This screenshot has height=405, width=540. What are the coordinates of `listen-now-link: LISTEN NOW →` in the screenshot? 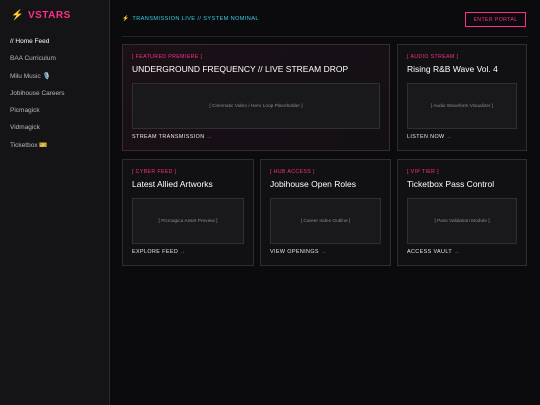 It's located at (429, 137).